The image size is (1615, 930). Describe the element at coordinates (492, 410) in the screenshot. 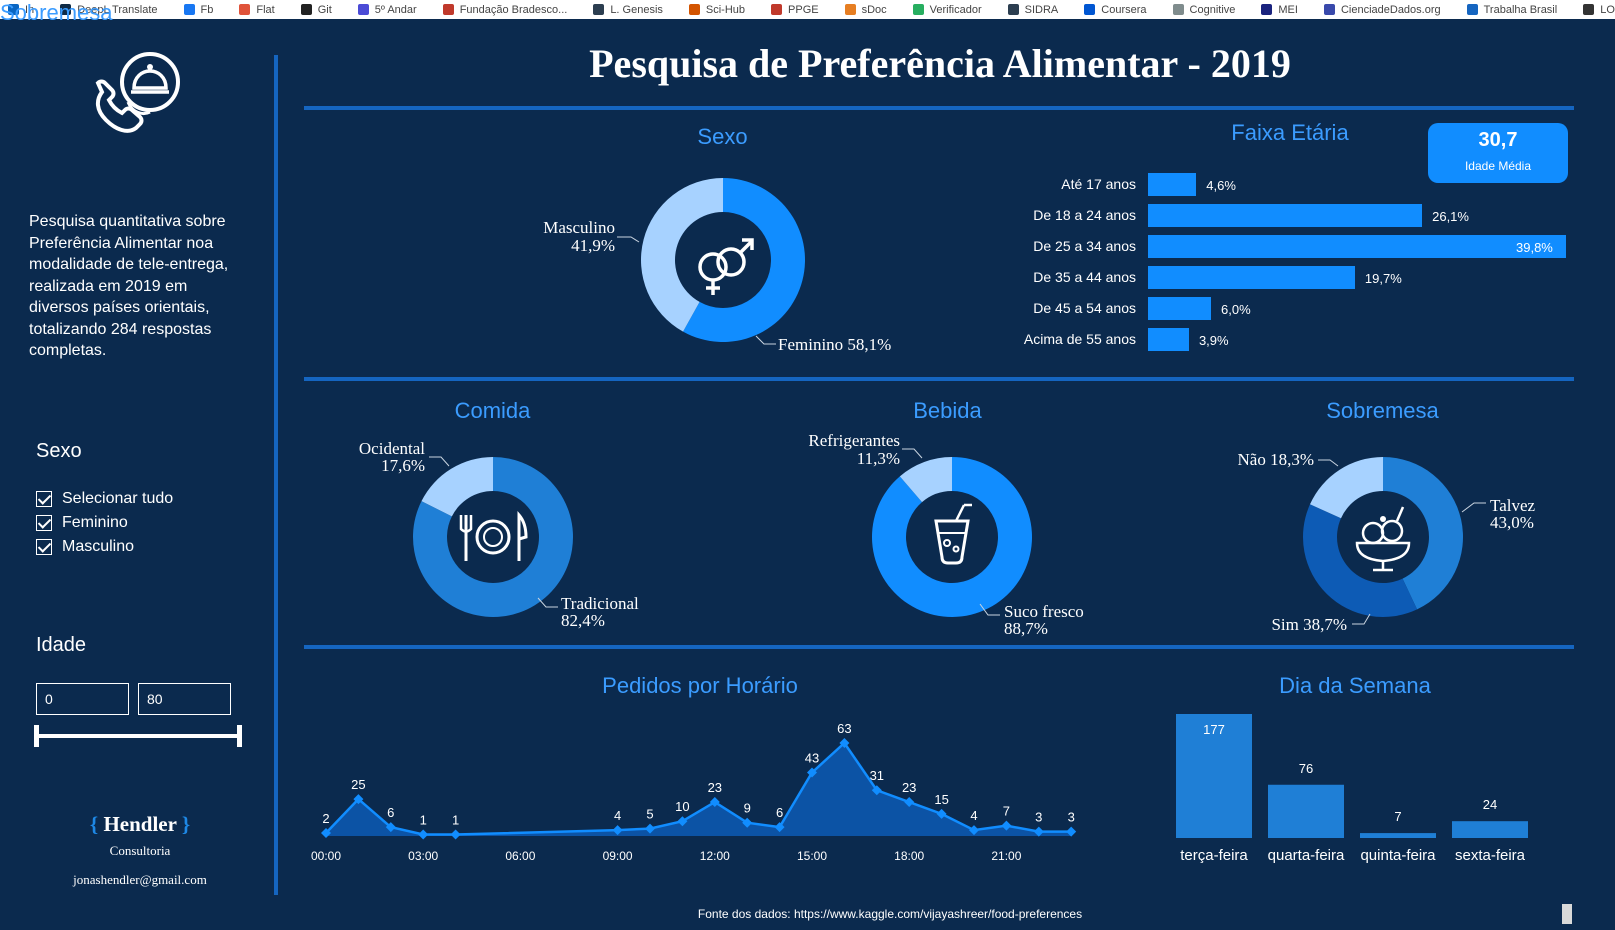

I see `comida-title: Comida` at that location.